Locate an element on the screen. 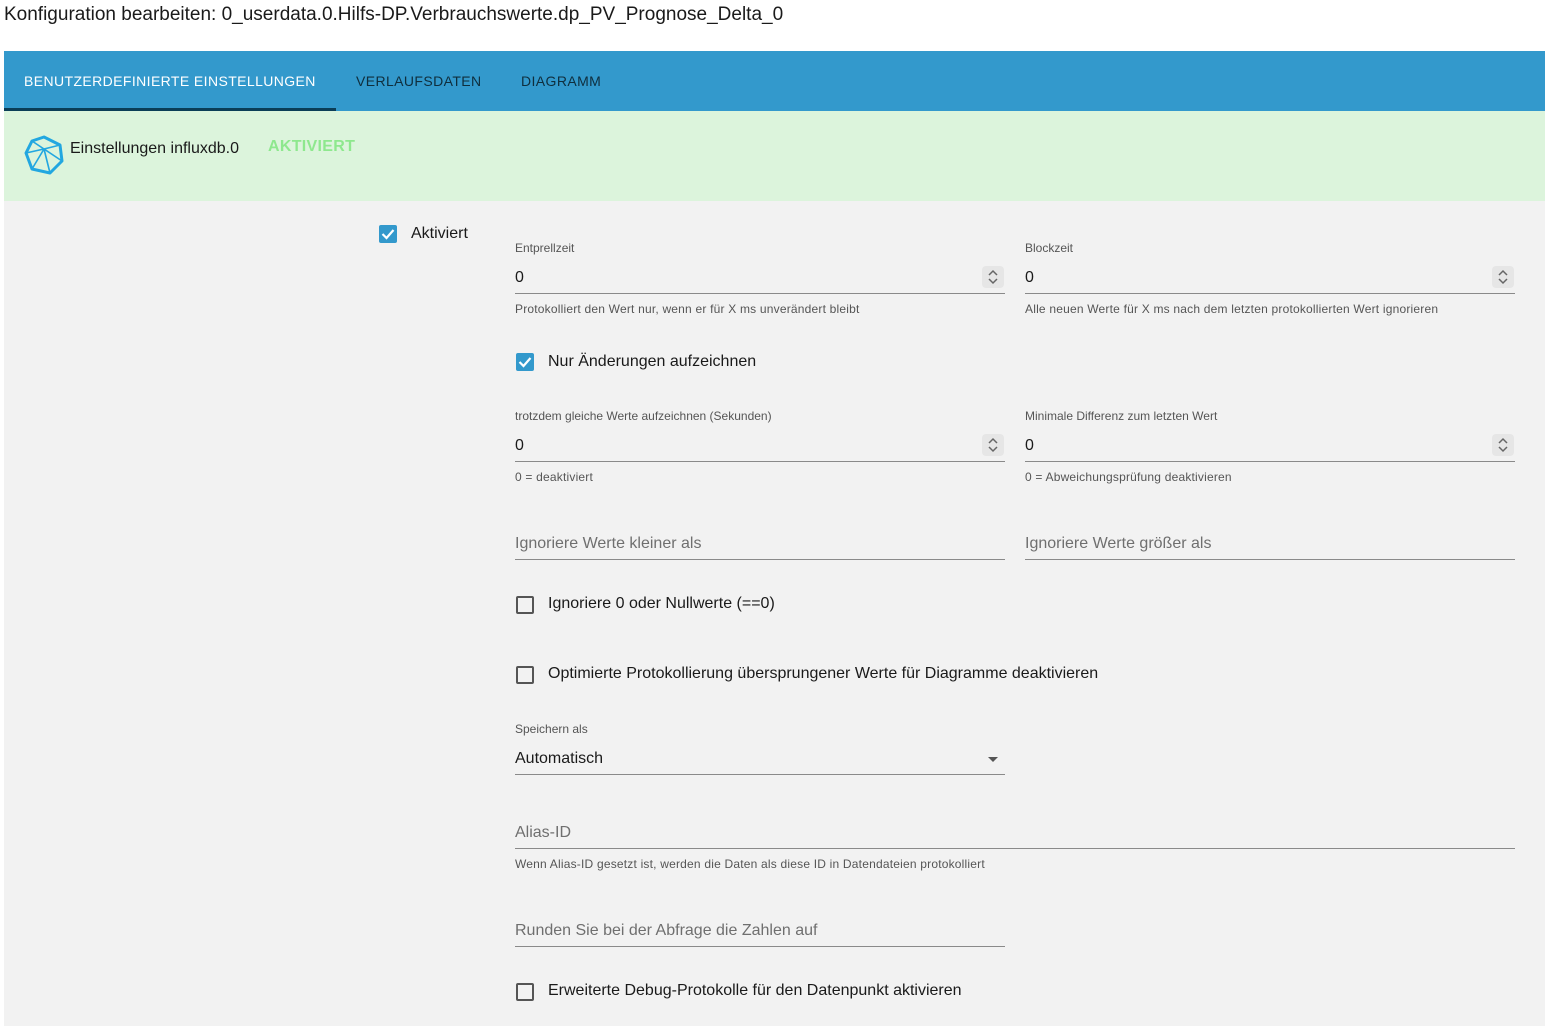  blocktime-label: Blockzeit is located at coordinates (1049, 248).